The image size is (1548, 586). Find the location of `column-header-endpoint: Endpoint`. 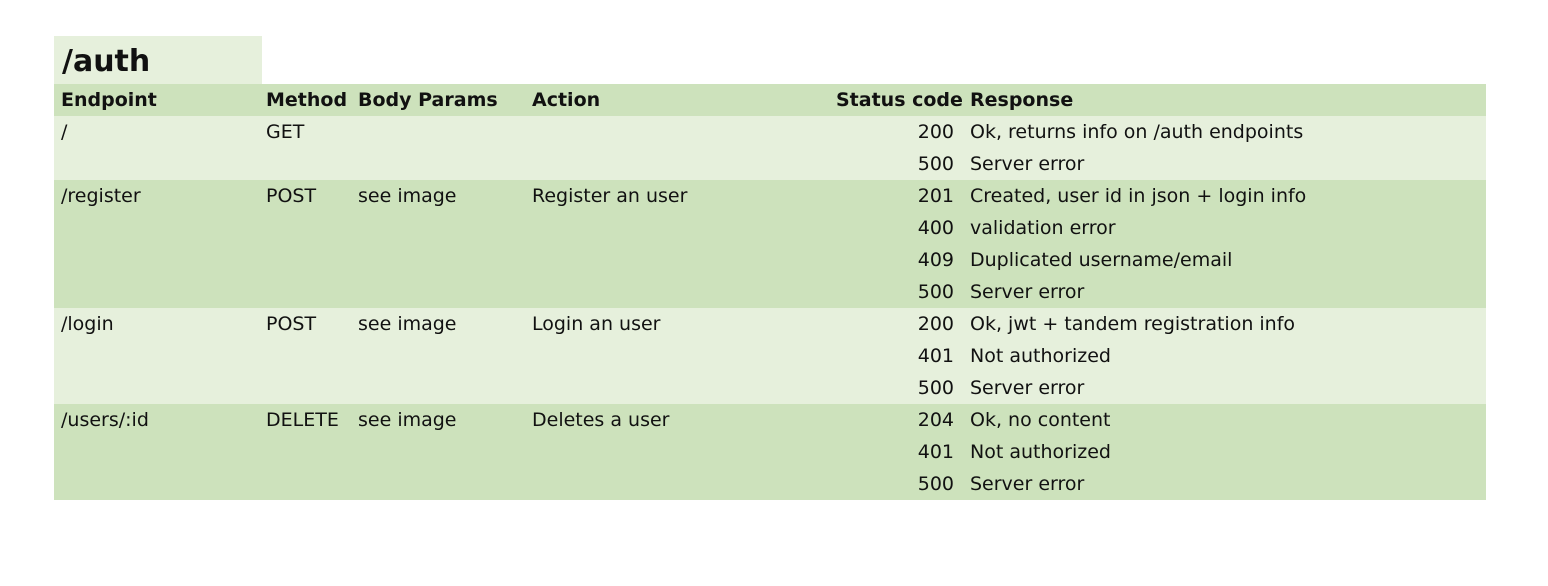

column-header-endpoint: Endpoint is located at coordinates (158, 100).